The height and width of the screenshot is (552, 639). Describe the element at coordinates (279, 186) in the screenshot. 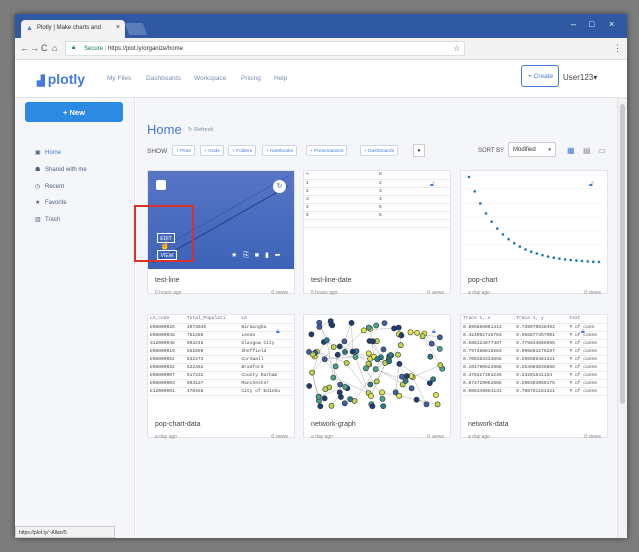

I see `share-icon: ↻` at that location.